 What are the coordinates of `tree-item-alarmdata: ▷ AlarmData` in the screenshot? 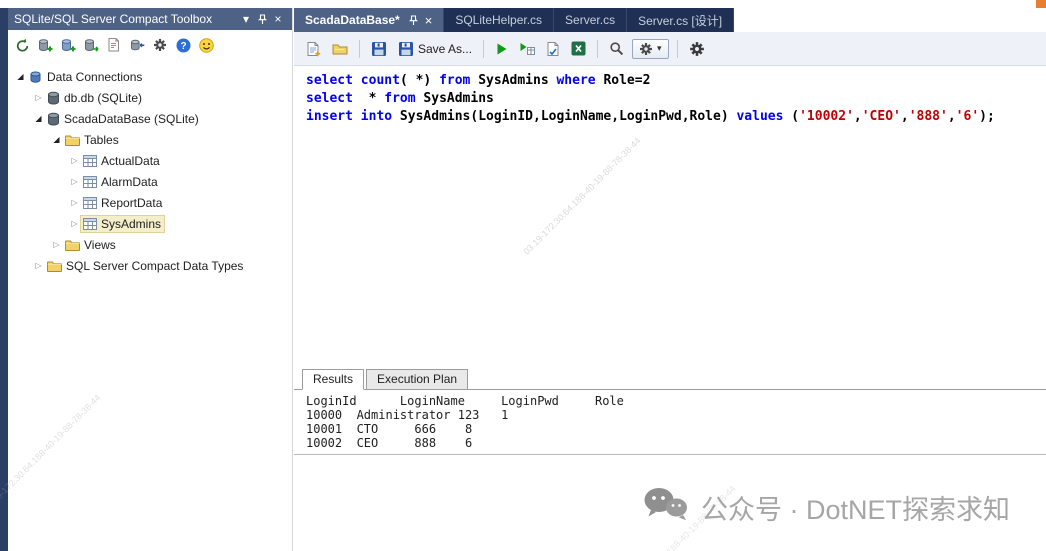 It's located at (150, 181).